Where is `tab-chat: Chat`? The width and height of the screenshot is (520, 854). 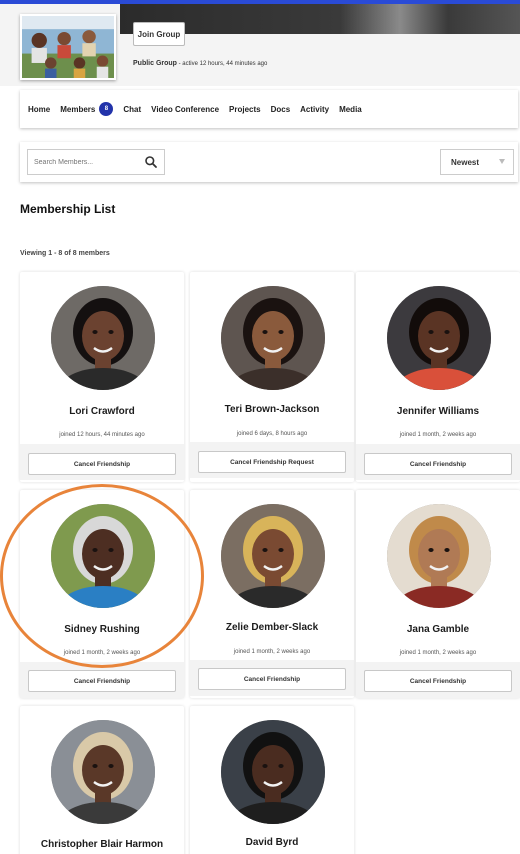
tab-chat: Chat is located at coordinates (132, 109).